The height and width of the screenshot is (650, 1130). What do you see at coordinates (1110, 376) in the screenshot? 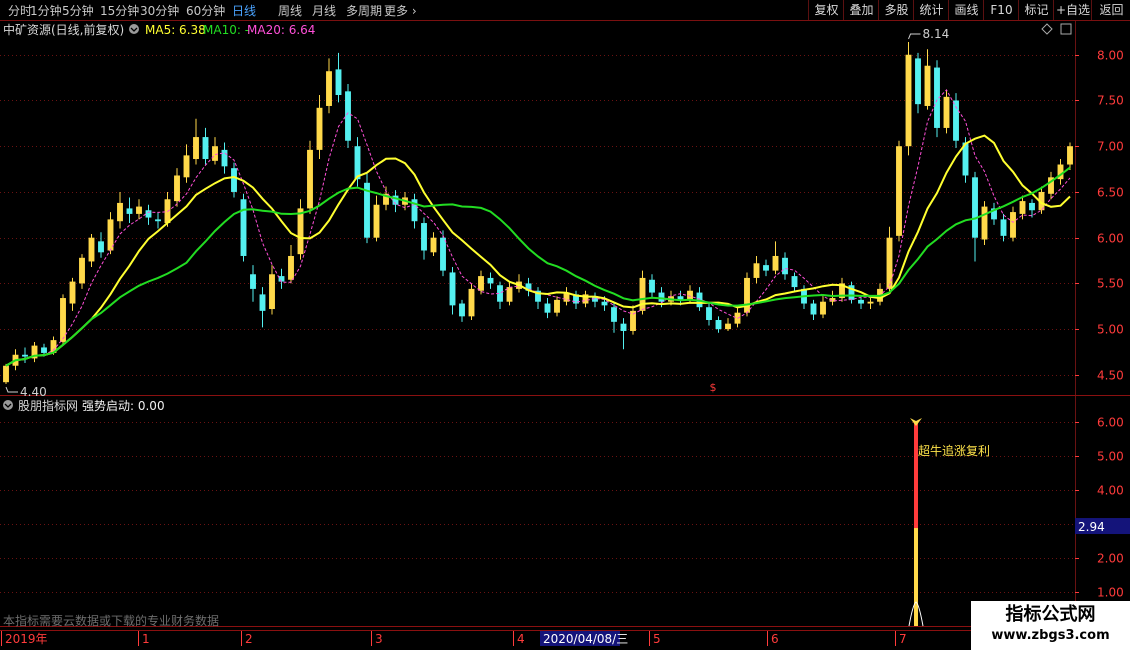
I see `price-tick-label-0: 4.50` at bounding box center [1110, 376].